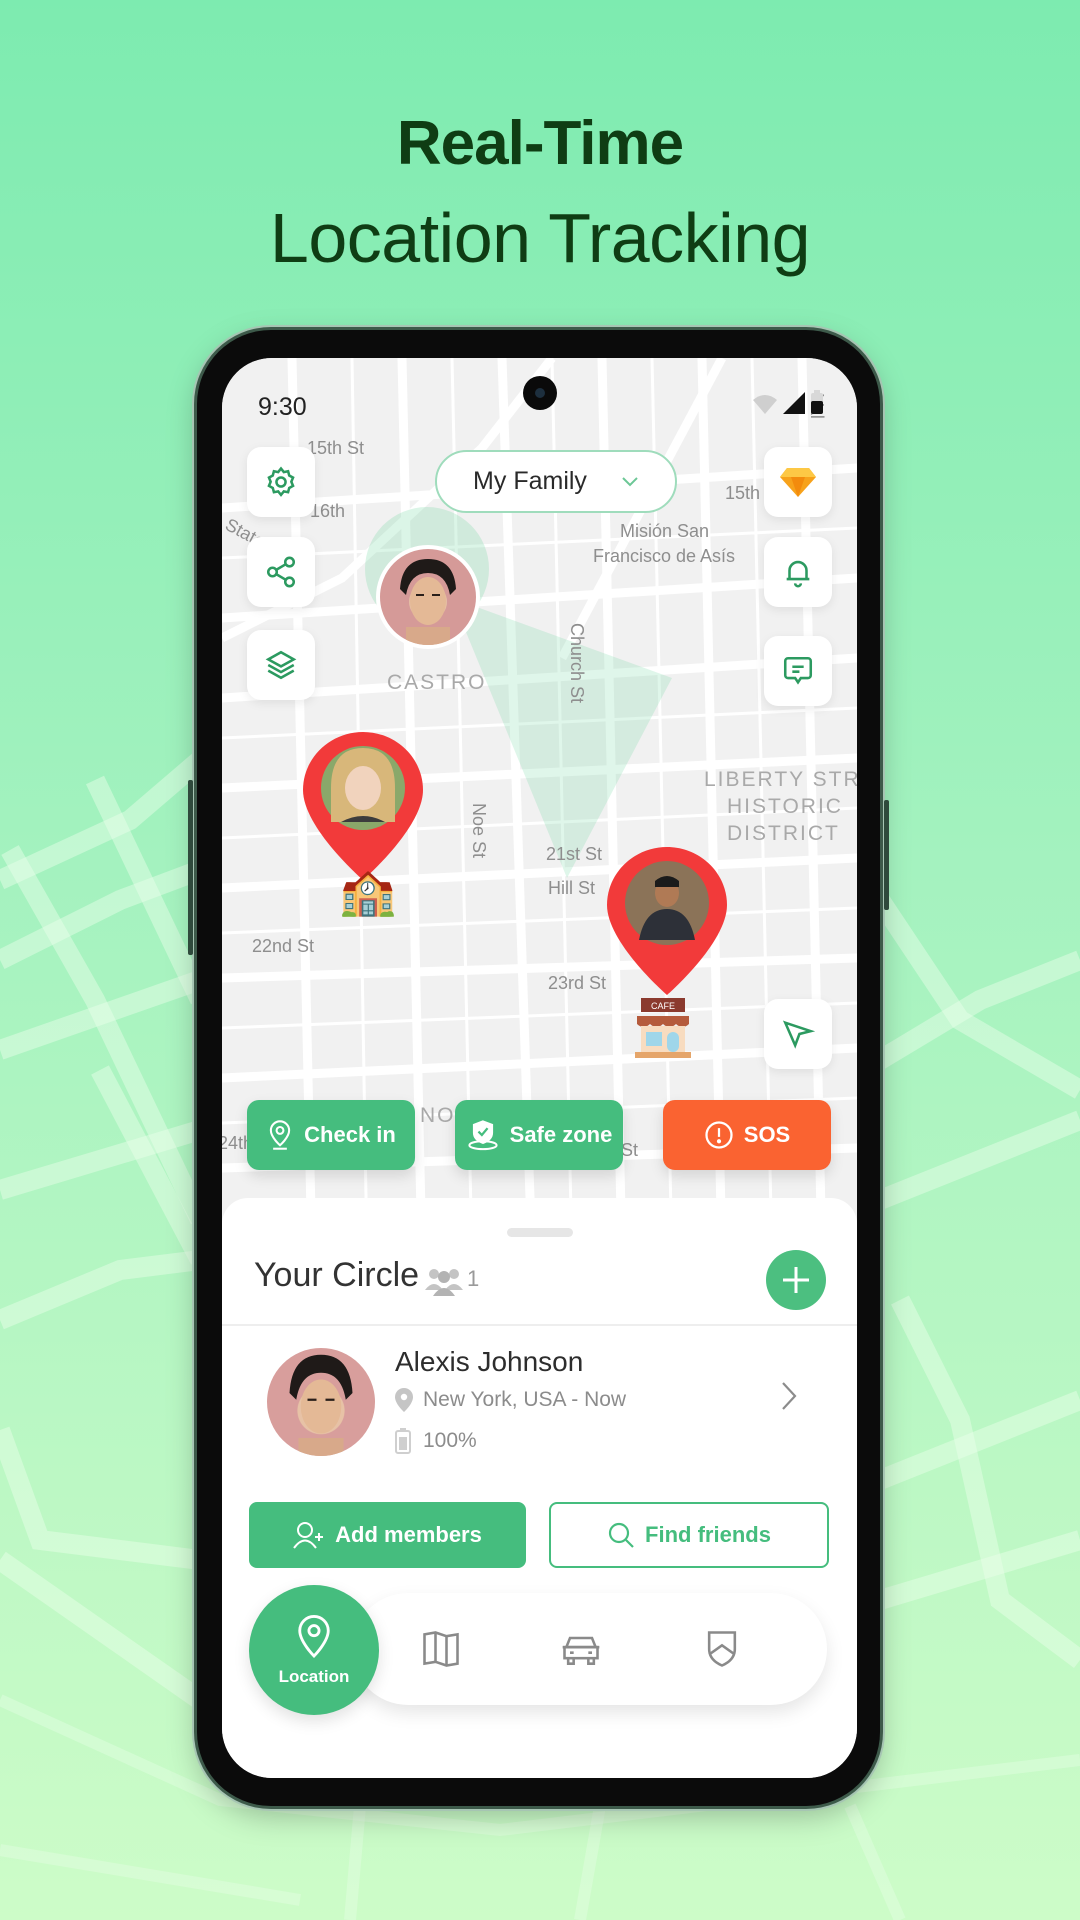 The width and height of the screenshot is (1080, 1920). Describe the element at coordinates (789, 1396) in the screenshot. I see `chevron-right-icon` at that location.